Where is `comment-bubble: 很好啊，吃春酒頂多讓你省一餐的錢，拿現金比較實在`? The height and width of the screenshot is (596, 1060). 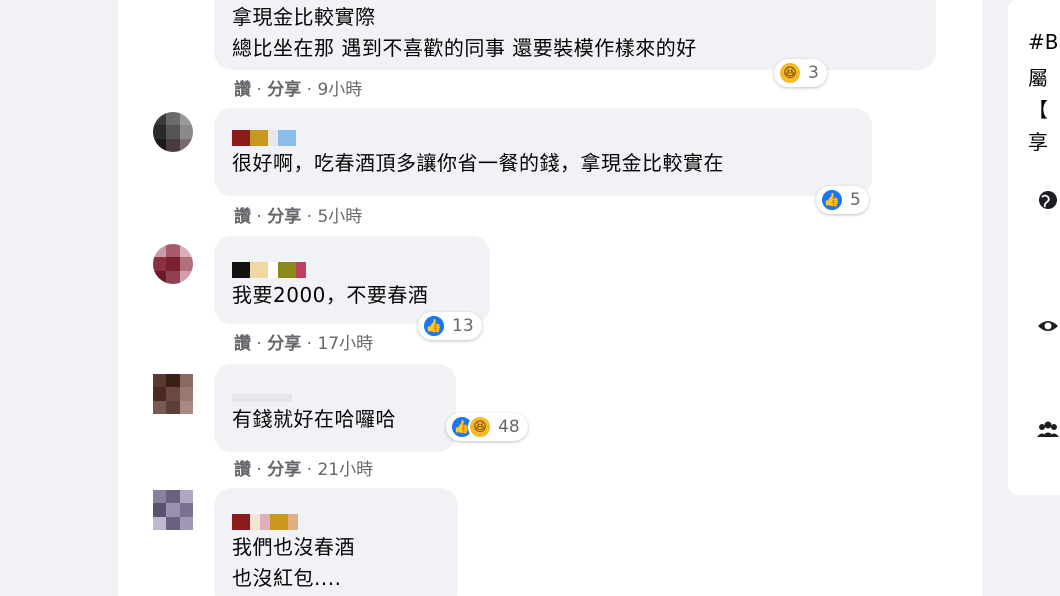
comment-bubble: 很好啊，吃春酒頂多讓你省一餐的錢，拿現金比較實在 is located at coordinates (543, 152).